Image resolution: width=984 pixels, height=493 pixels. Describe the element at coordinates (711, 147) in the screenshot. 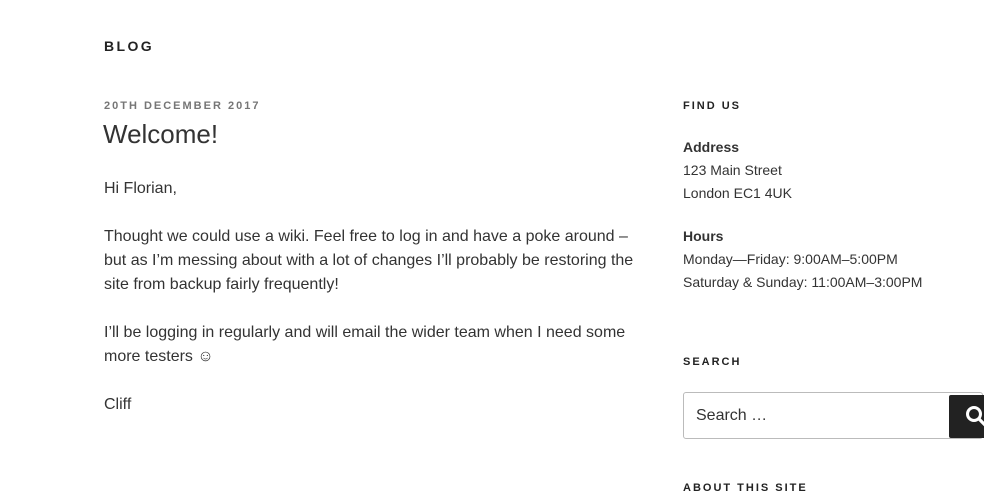

I see `address-label: Address` at that location.